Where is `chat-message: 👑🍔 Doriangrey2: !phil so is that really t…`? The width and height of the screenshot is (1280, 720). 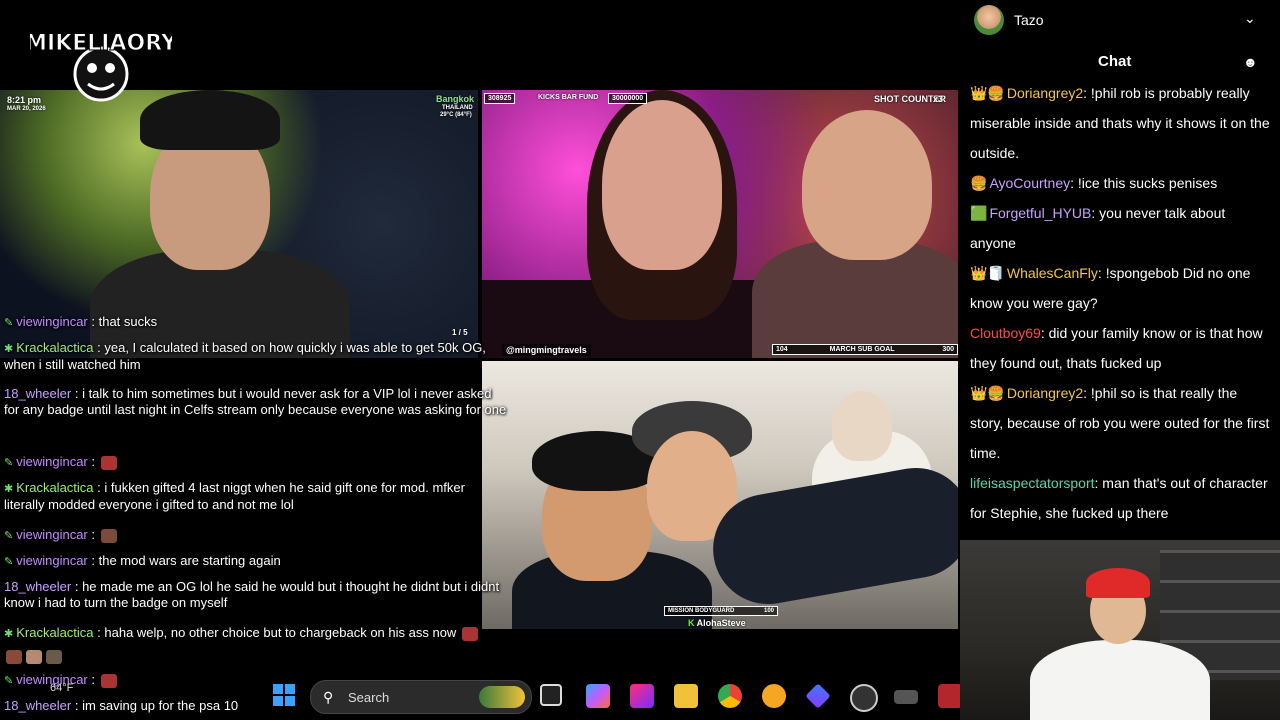
chat-message: 👑🍔 Doriangrey2: !phil so is that really t… is located at coordinates (1120, 423).